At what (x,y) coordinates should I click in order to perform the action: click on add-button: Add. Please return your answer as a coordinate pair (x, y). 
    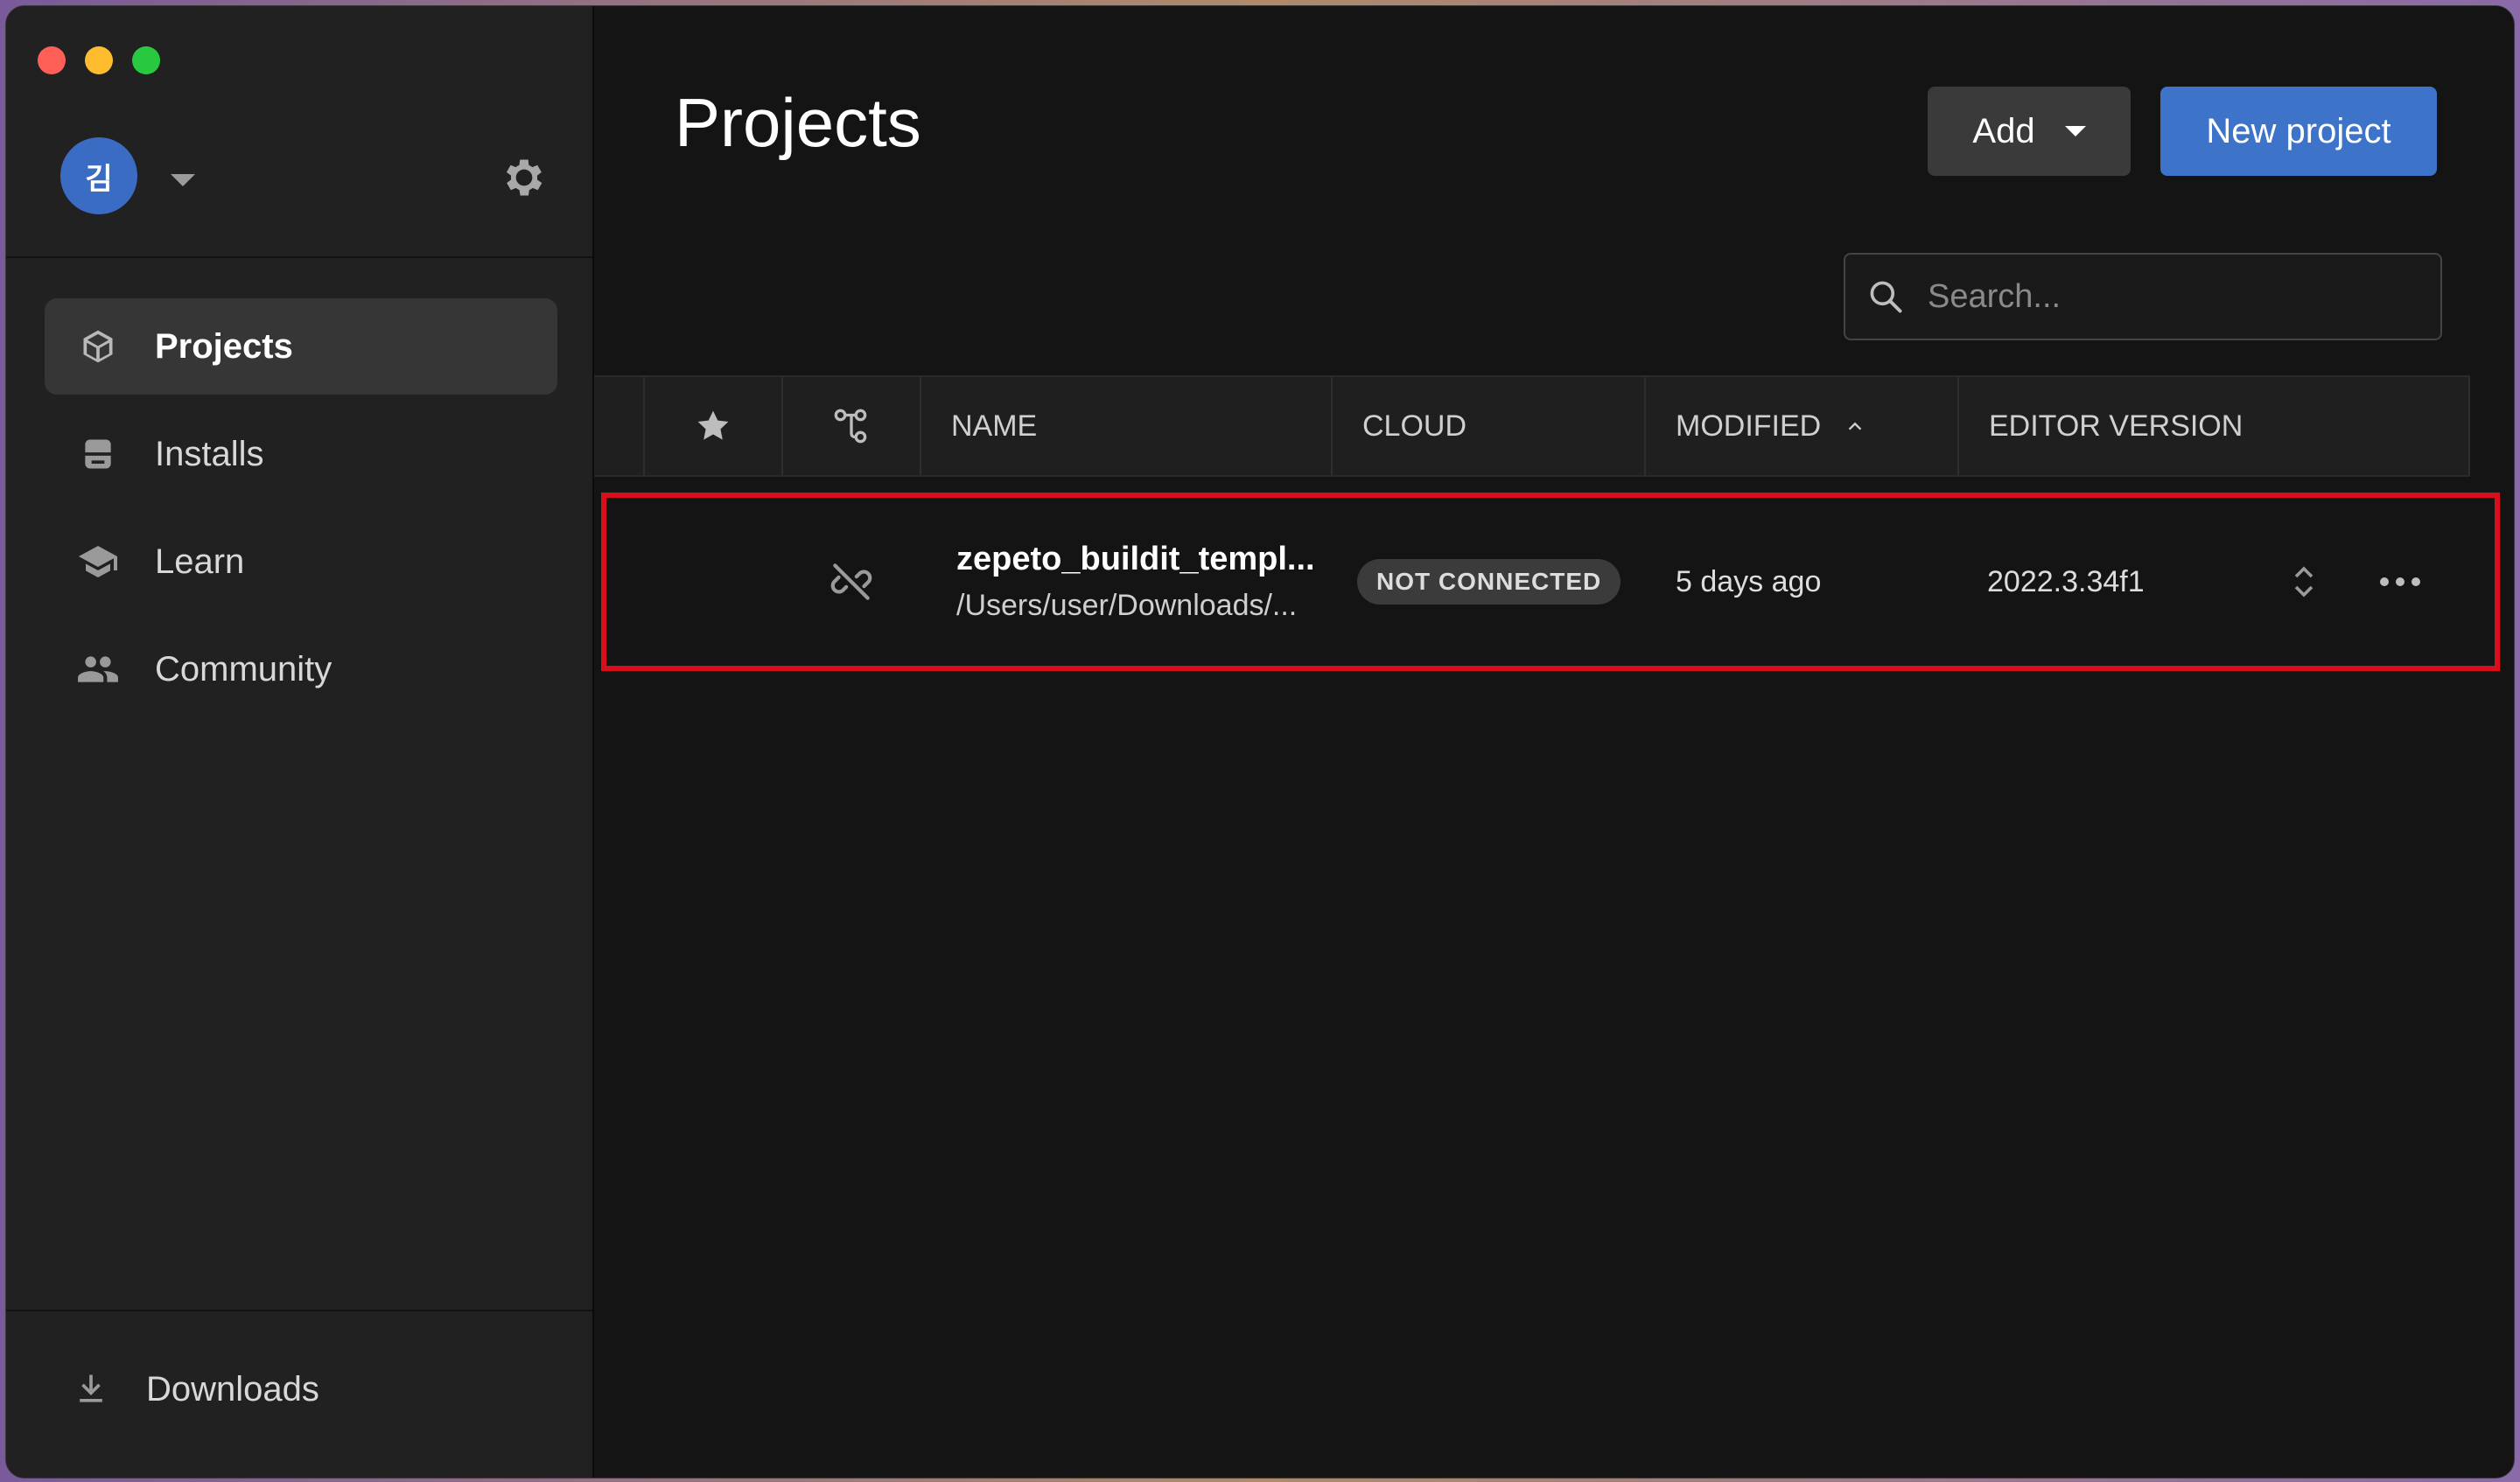
    Looking at the image, I should click on (2029, 131).